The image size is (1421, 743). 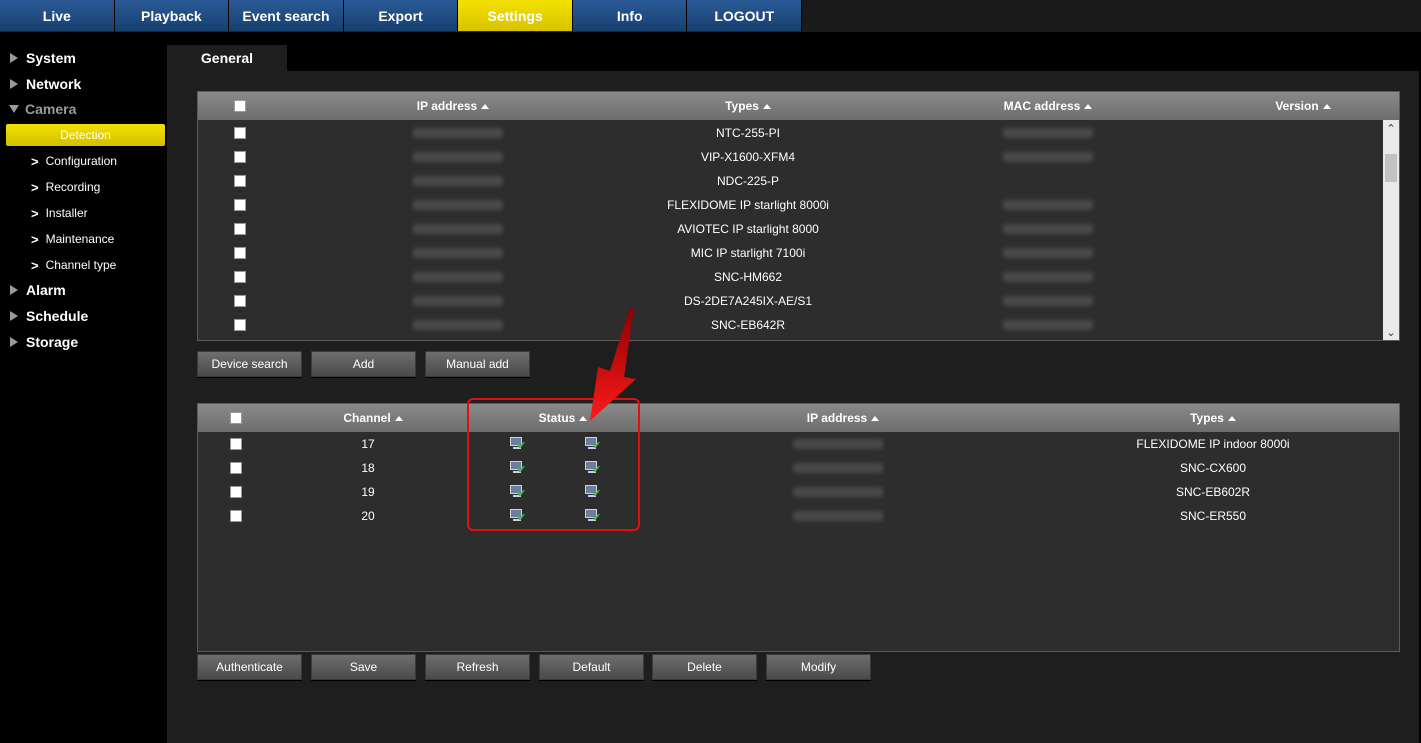 What do you see at coordinates (54, 84) in the screenshot?
I see `sidebar-item-label: Network` at bounding box center [54, 84].